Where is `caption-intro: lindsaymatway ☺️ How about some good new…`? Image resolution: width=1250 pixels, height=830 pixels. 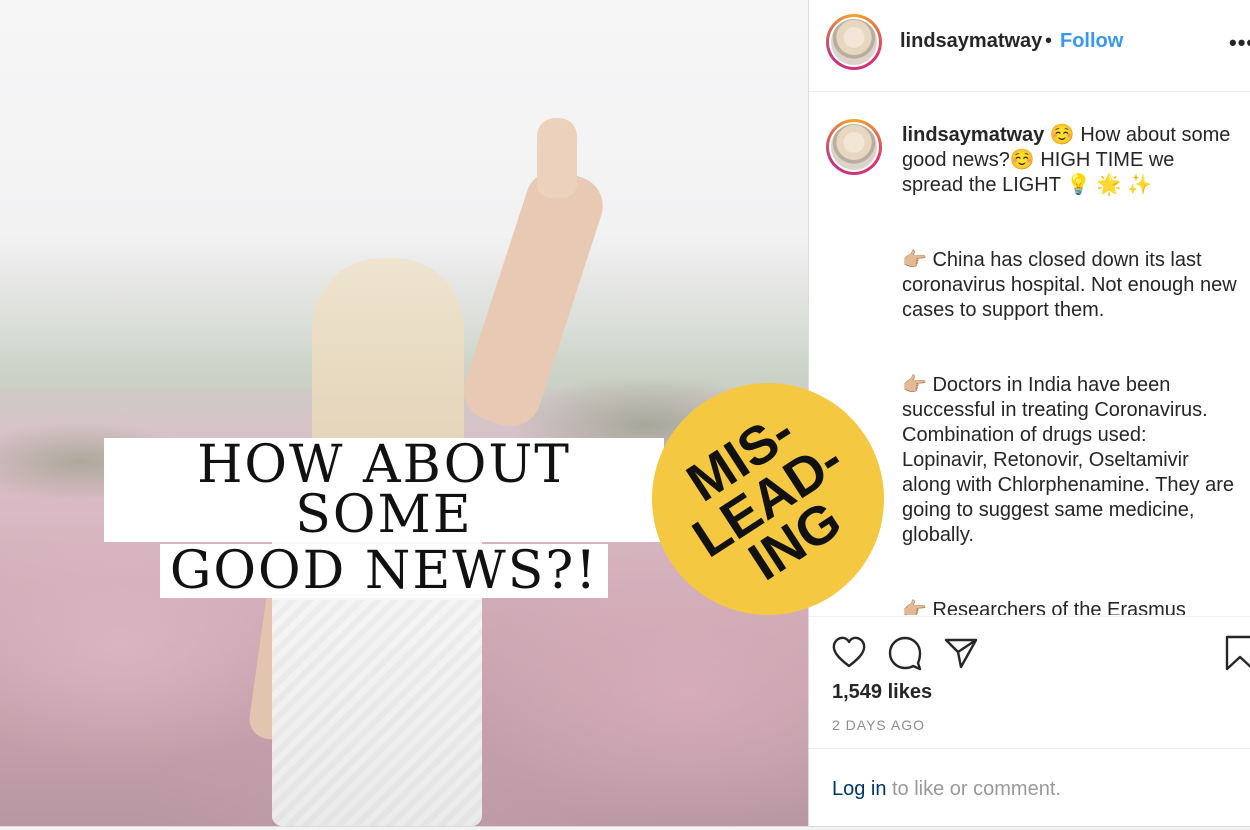 caption-intro: lindsaymatway ☺️ How about some good new… is located at coordinates (1069, 160).